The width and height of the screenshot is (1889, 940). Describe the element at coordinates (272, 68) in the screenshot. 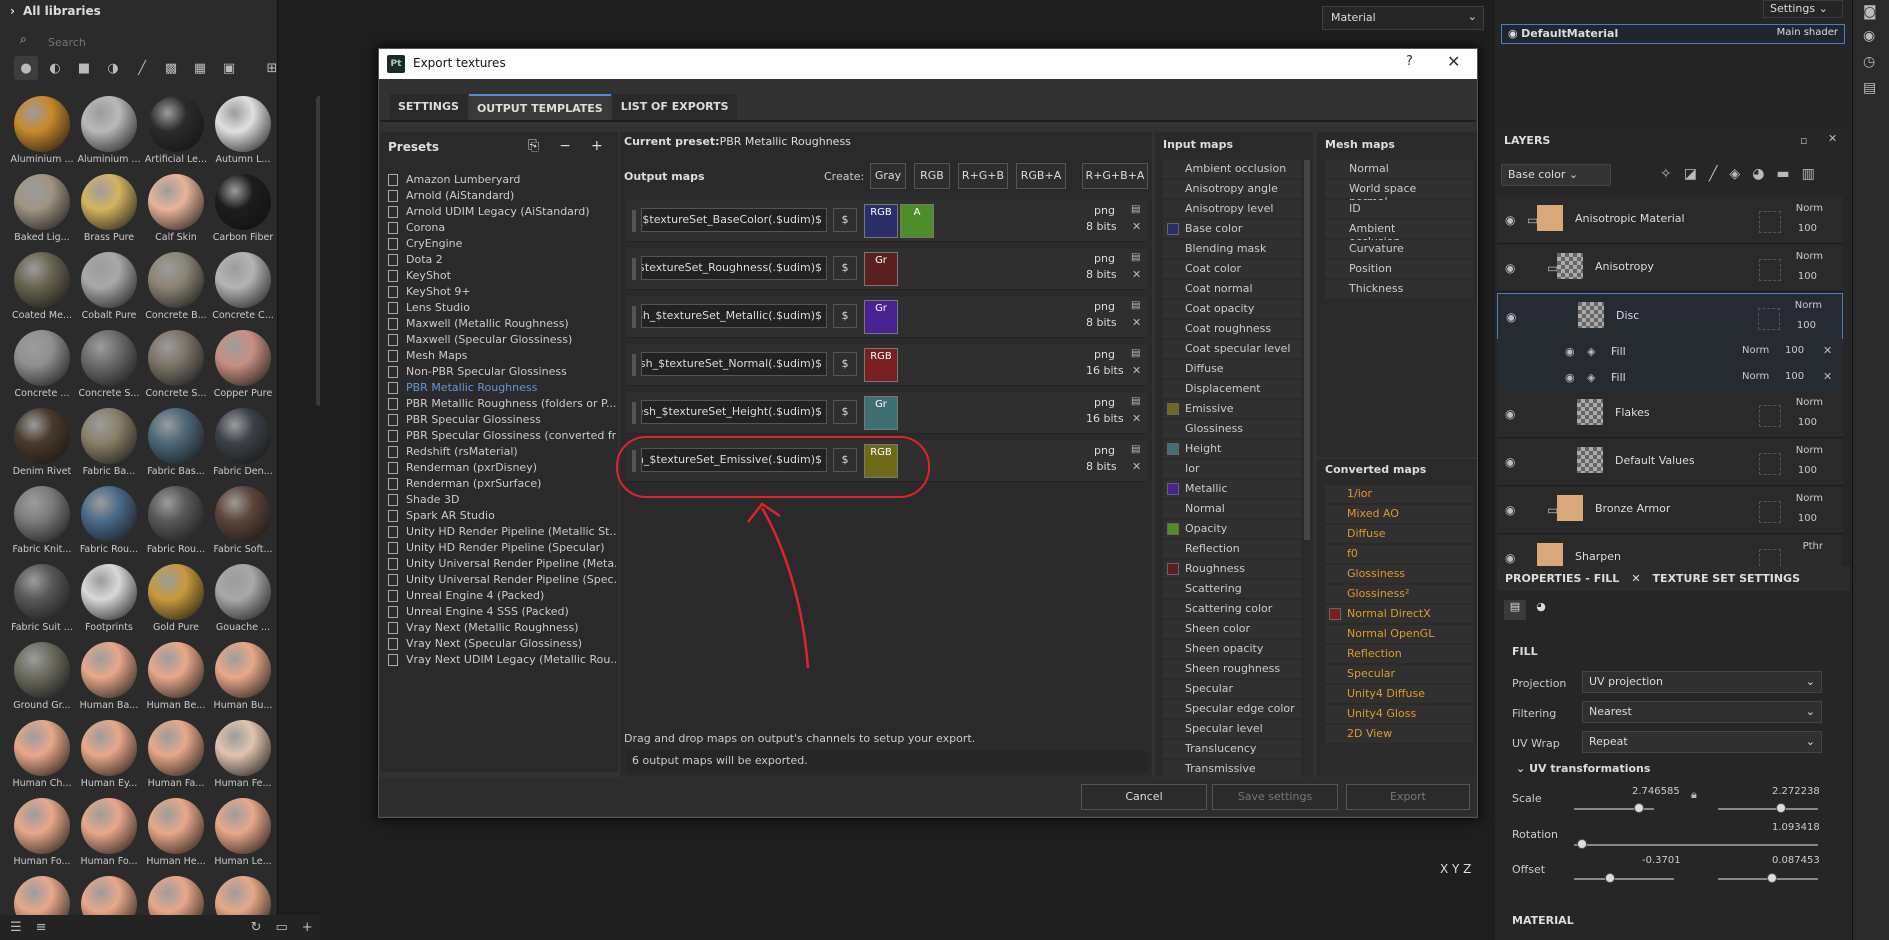

I see `view-grid-icon: ⊞` at that location.